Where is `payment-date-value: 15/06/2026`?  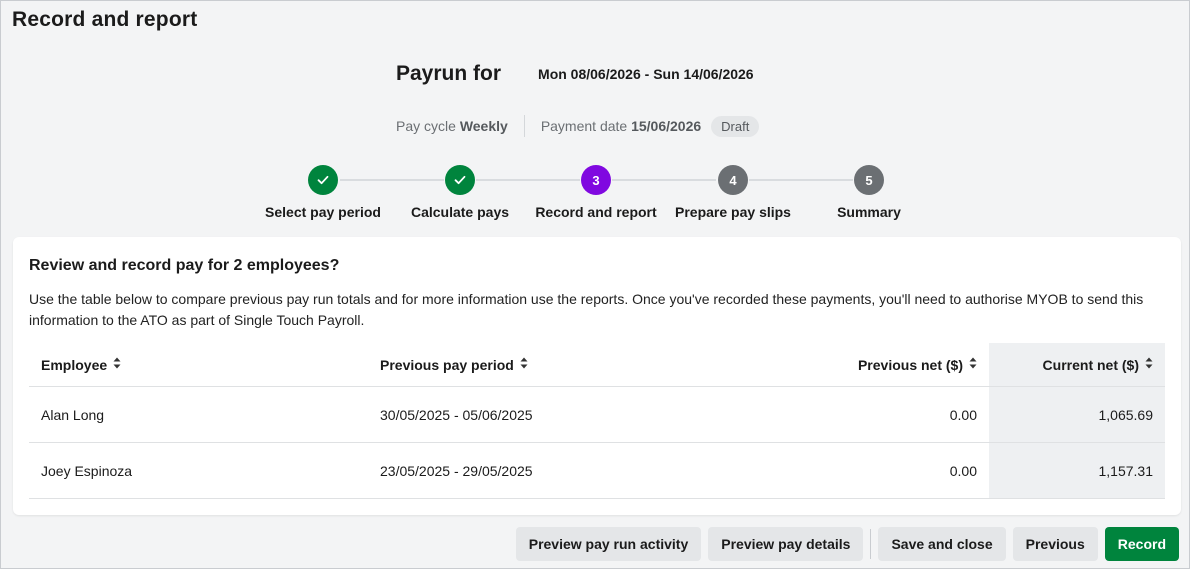
payment-date-value: 15/06/2026 is located at coordinates (666, 126).